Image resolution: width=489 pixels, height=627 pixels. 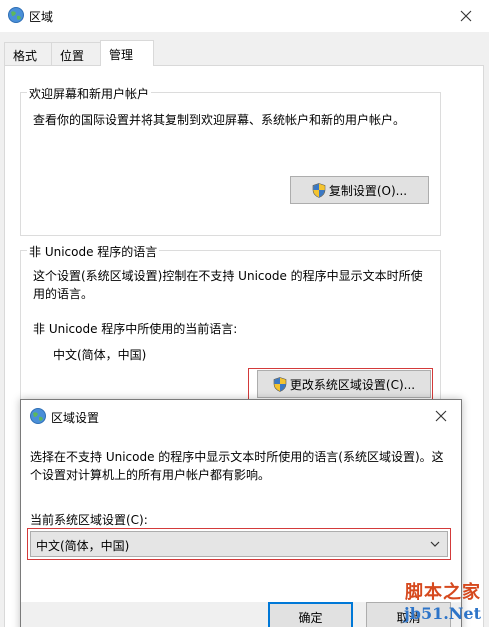 I want to click on system-locale-label: 当前系统区域设置(C):, so click(x=89, y=520).